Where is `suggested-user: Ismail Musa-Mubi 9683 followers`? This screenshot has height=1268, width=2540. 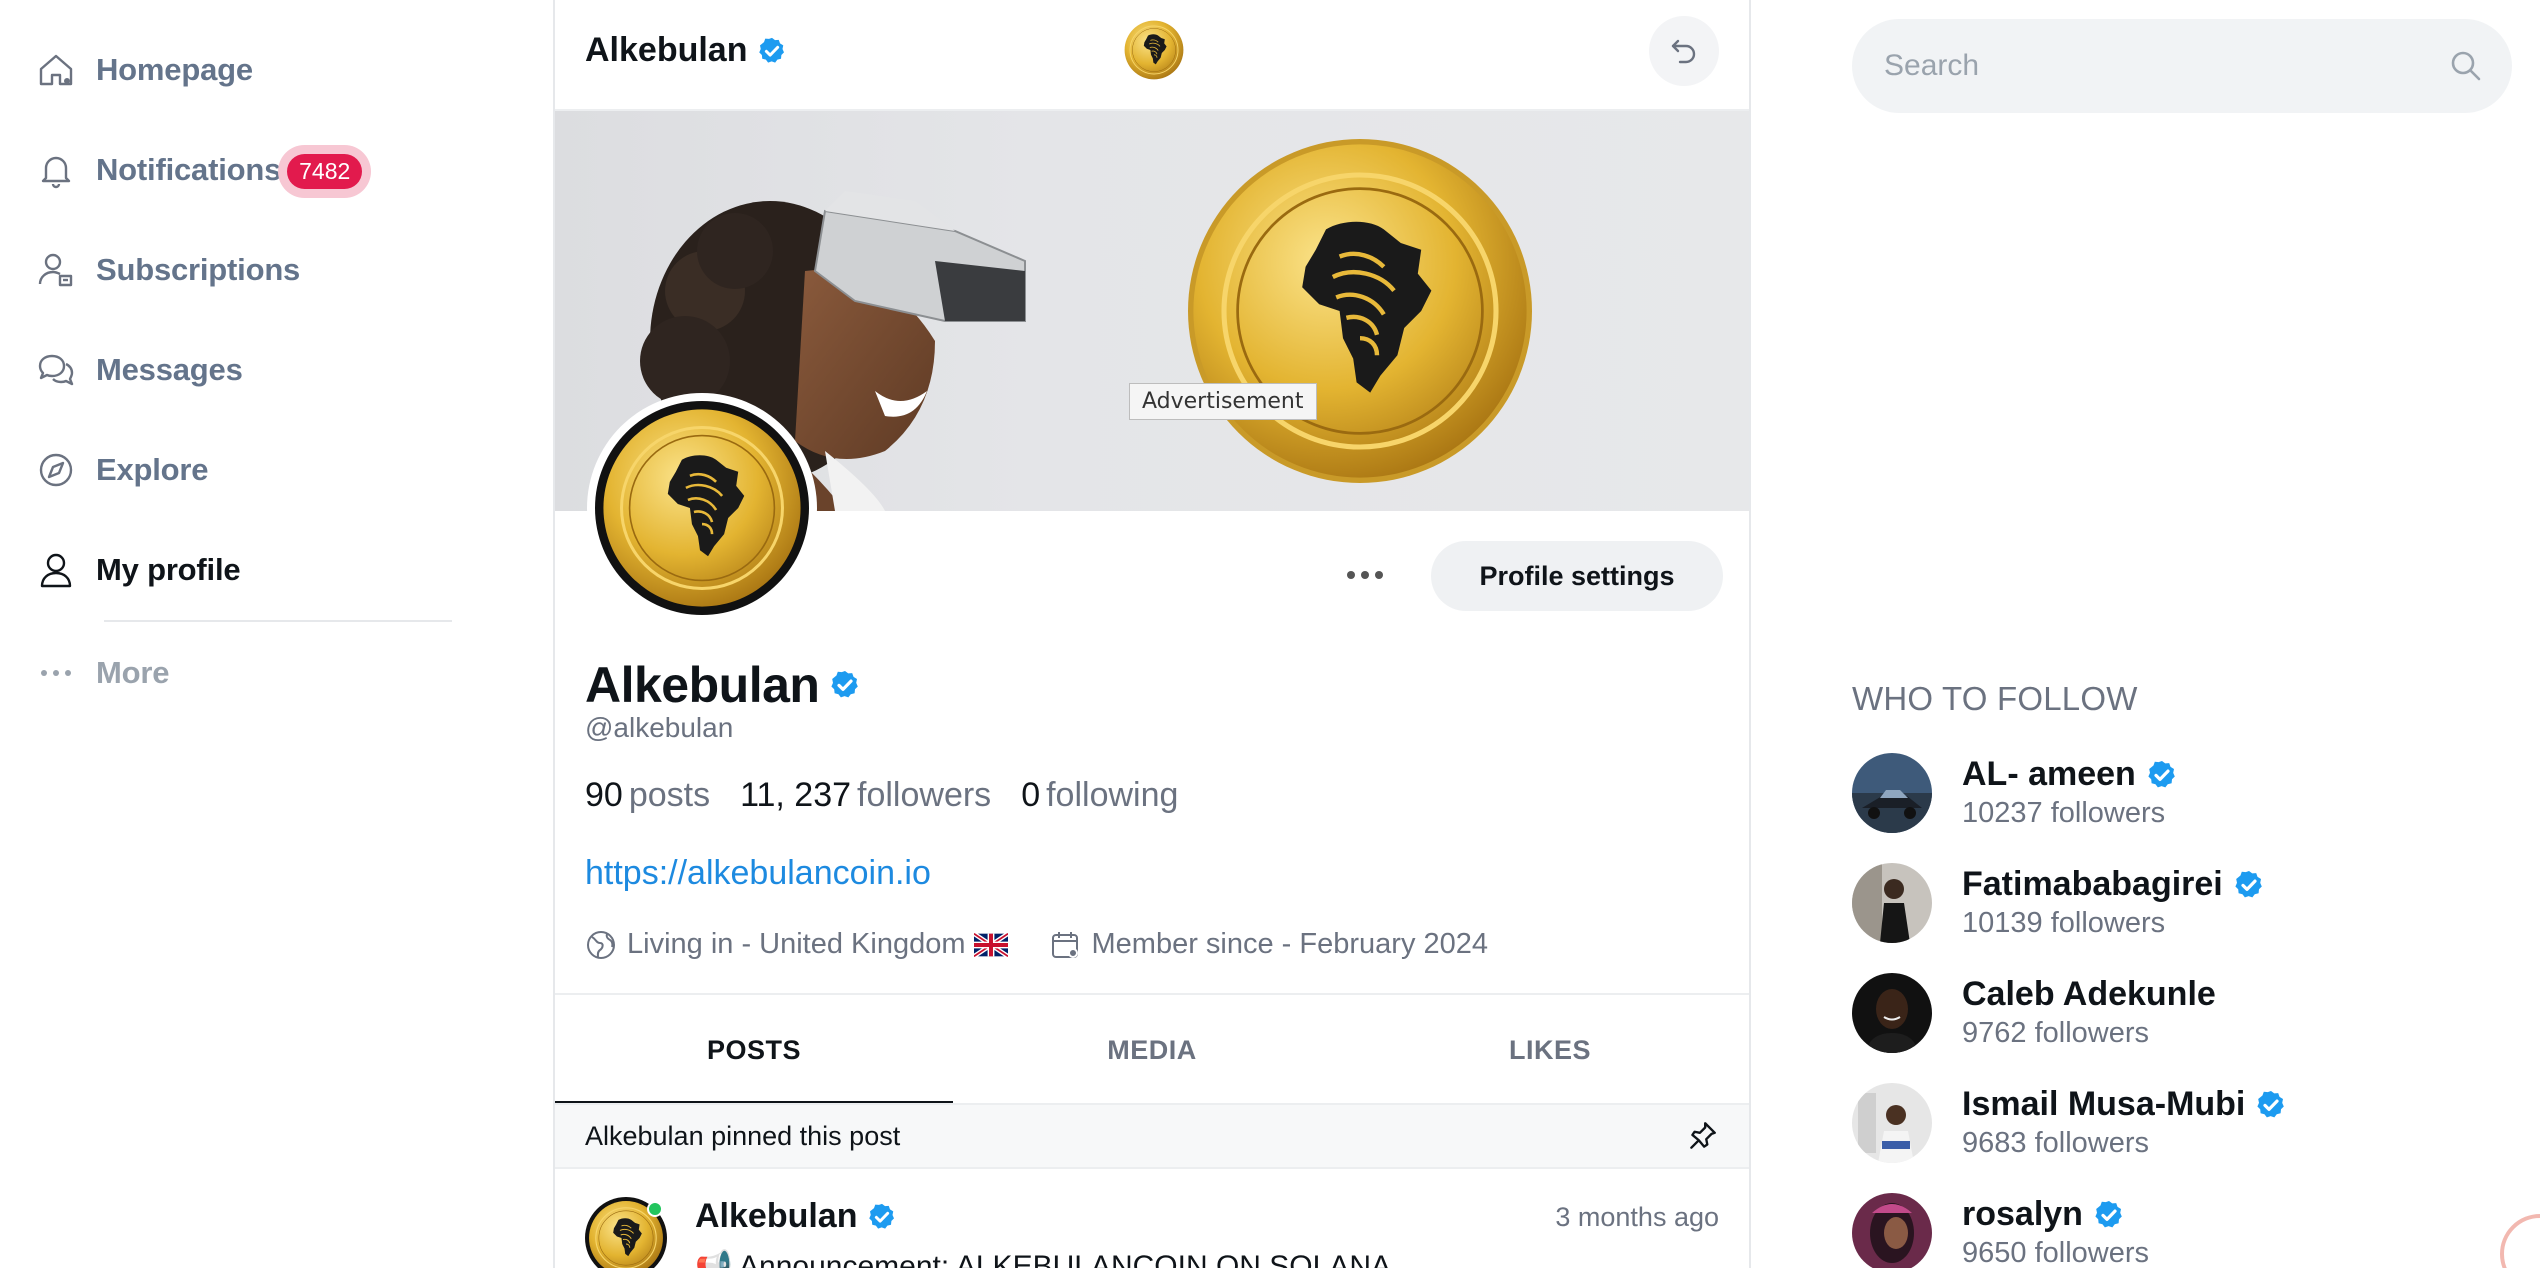 suggested-user: Ismail Musa-Mubi 9683 followers is located at coordinates (2182, 1125).